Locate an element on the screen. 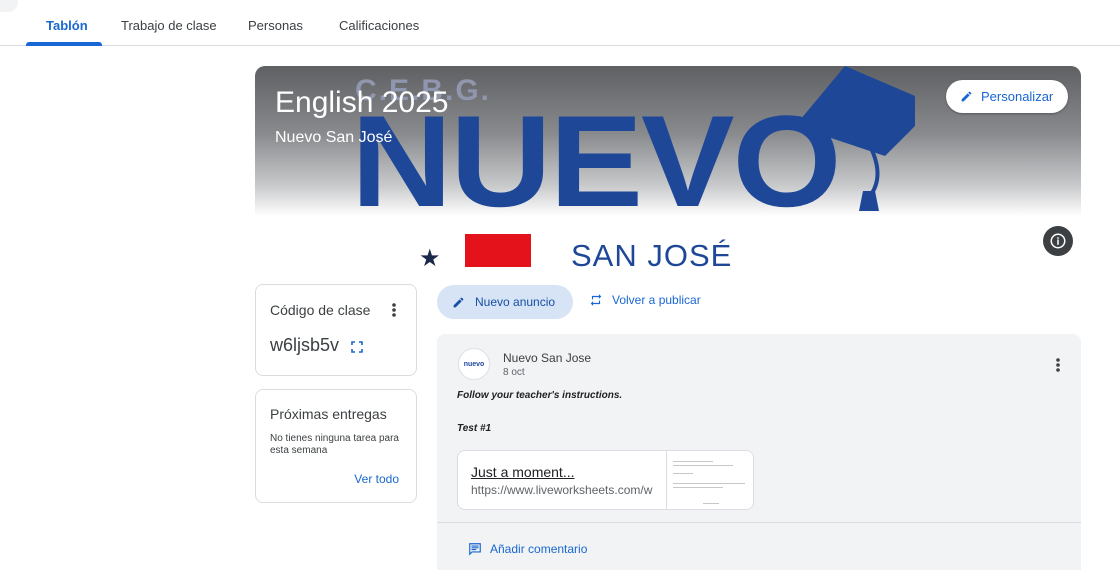  add-comment-button: Añadir comentario is located at coordinates (527, 549).